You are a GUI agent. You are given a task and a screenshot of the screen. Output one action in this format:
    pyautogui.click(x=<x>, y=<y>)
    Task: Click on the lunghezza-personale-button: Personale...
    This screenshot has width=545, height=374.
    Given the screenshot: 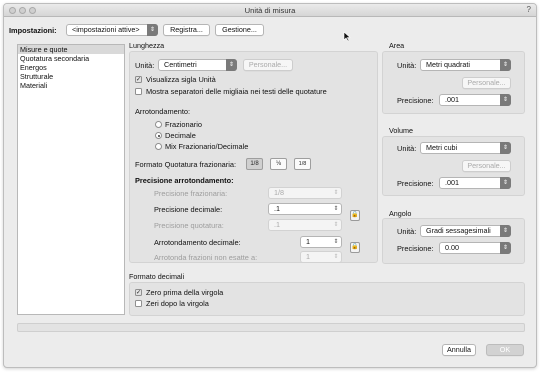 What is the action you would take?
    pyautogui.click(x=268, y=65)
    